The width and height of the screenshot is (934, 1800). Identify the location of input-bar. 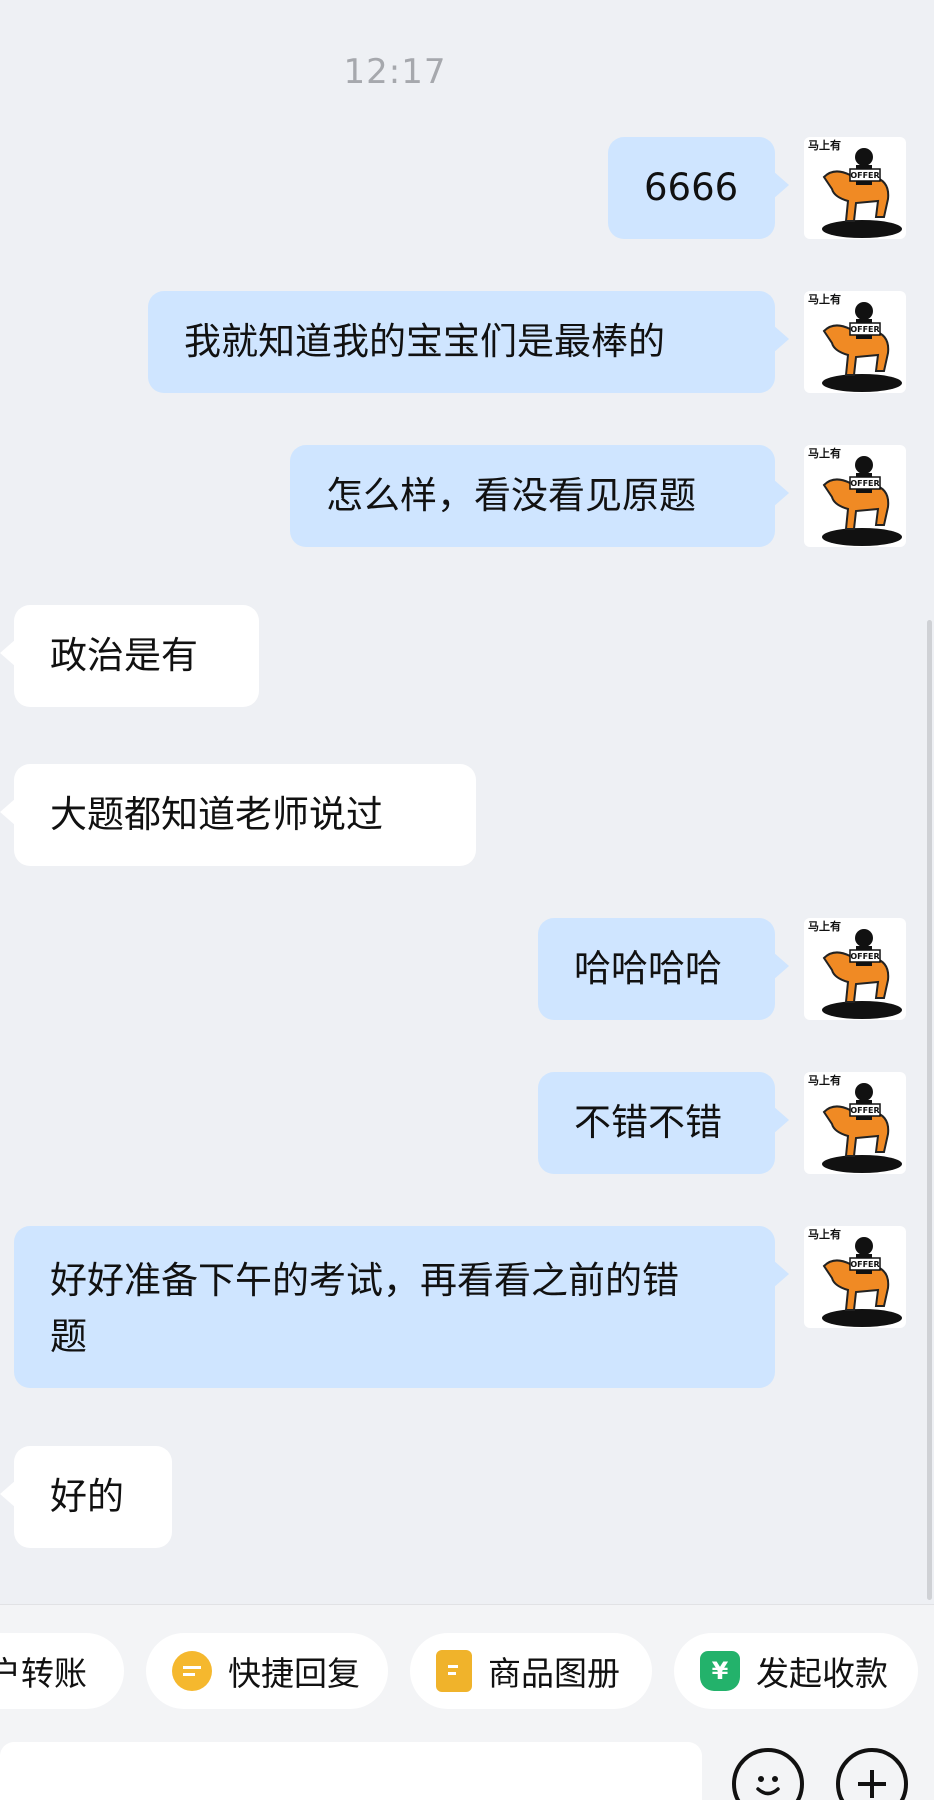
(467, 1767).